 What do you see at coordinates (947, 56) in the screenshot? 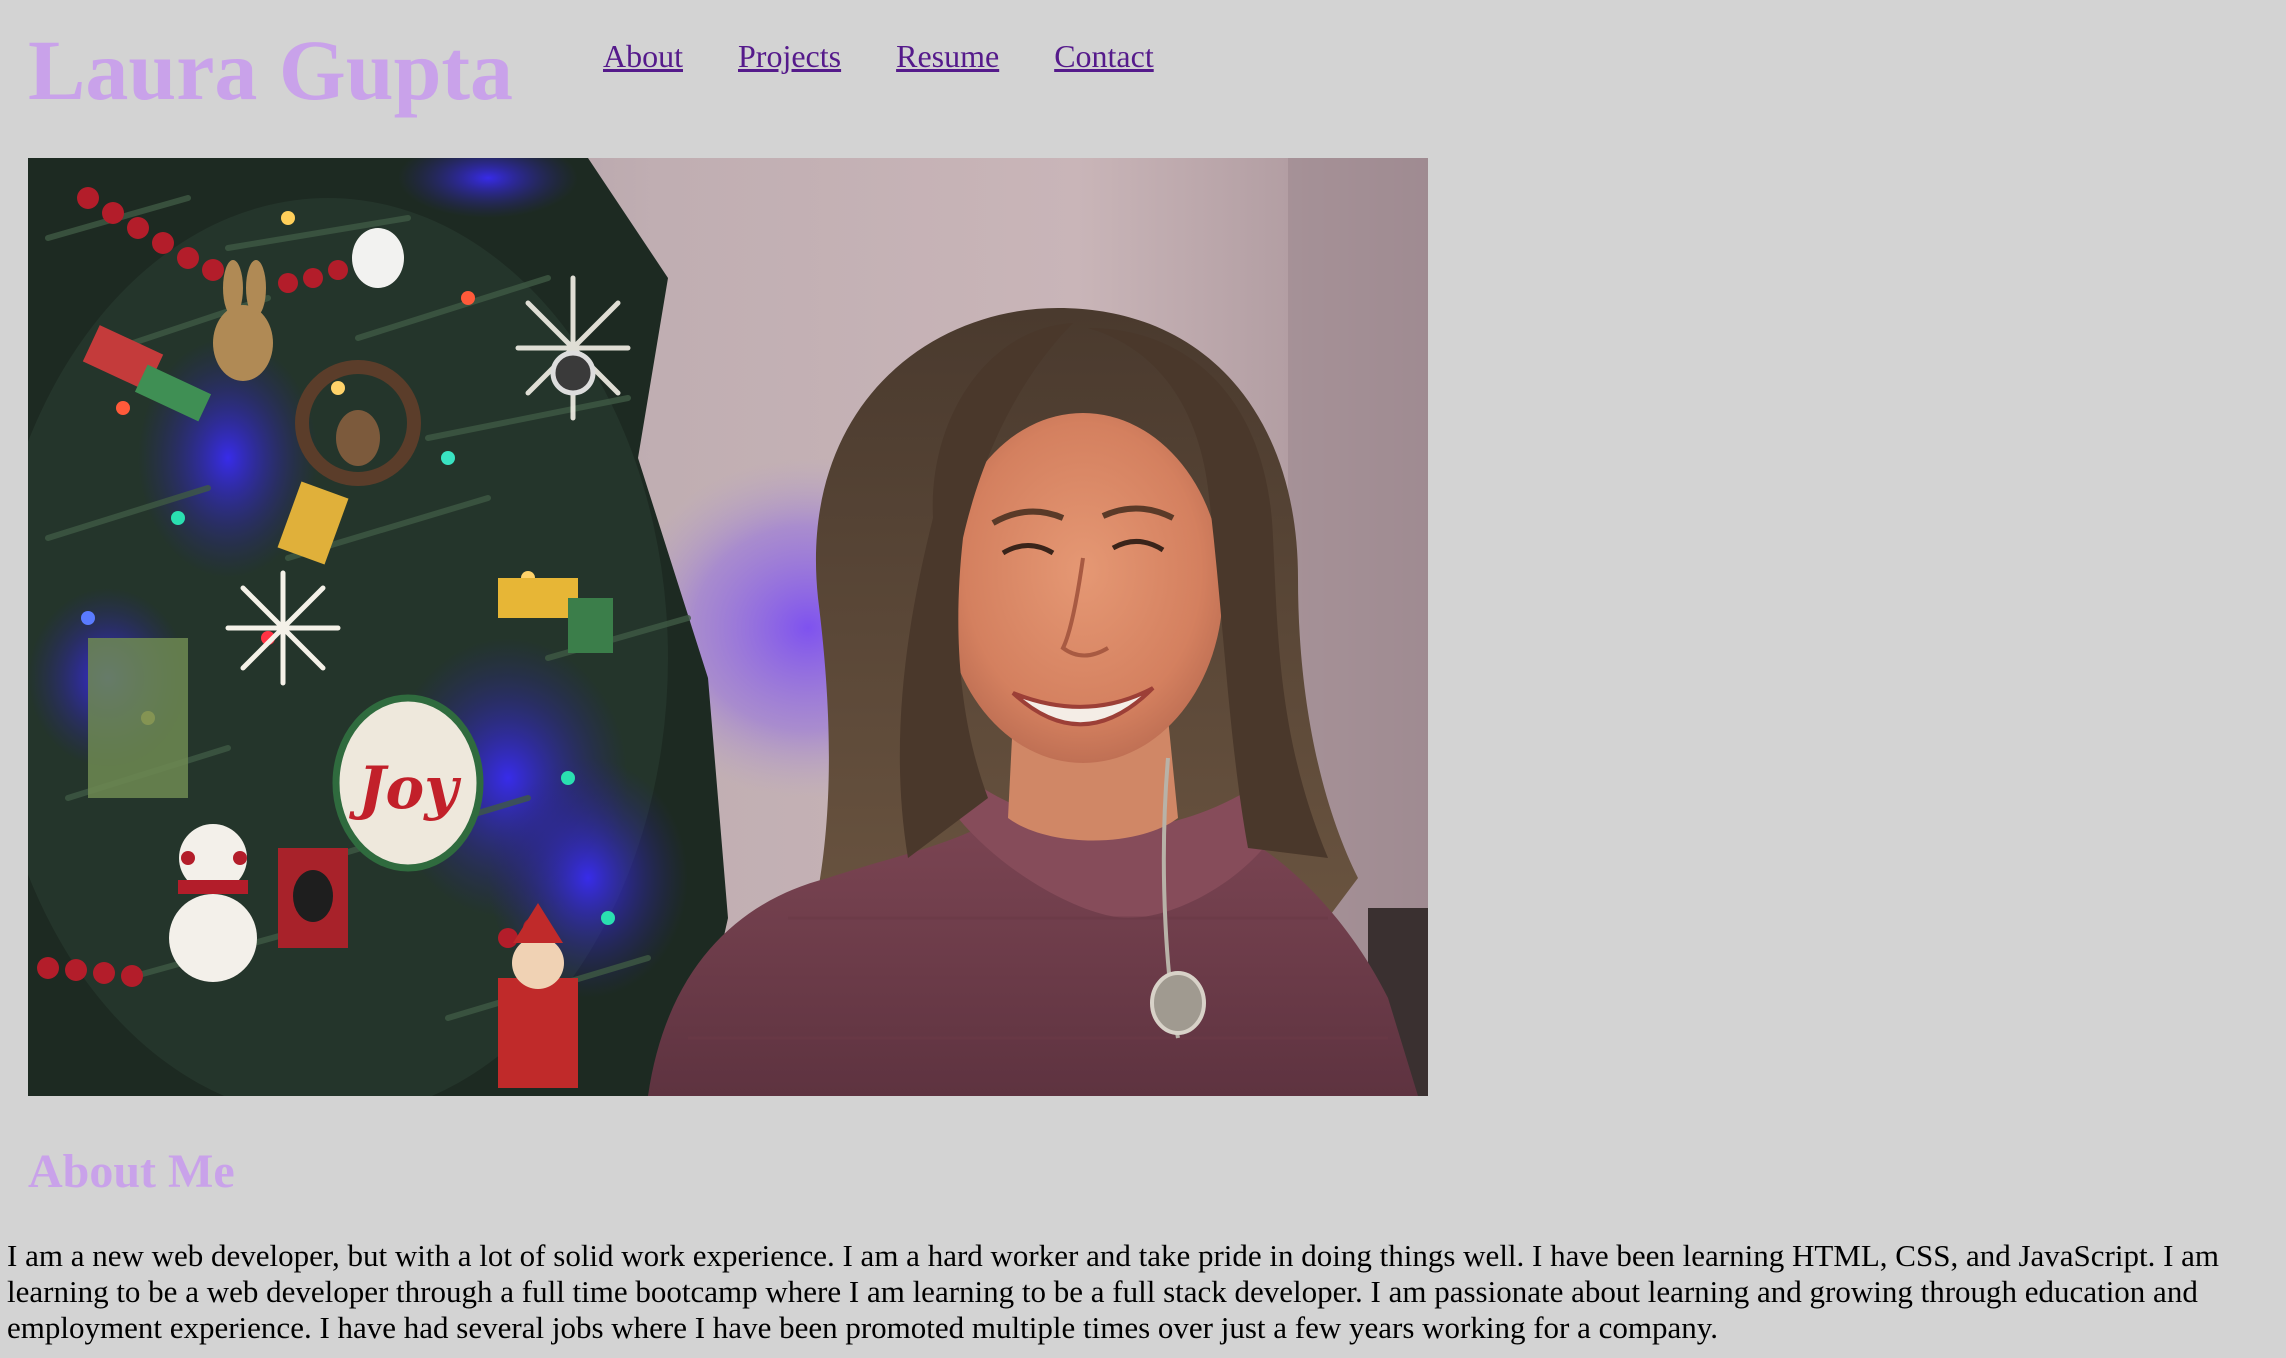
I see `nav-link-resume: Resume` at bounding box center [947, 56].